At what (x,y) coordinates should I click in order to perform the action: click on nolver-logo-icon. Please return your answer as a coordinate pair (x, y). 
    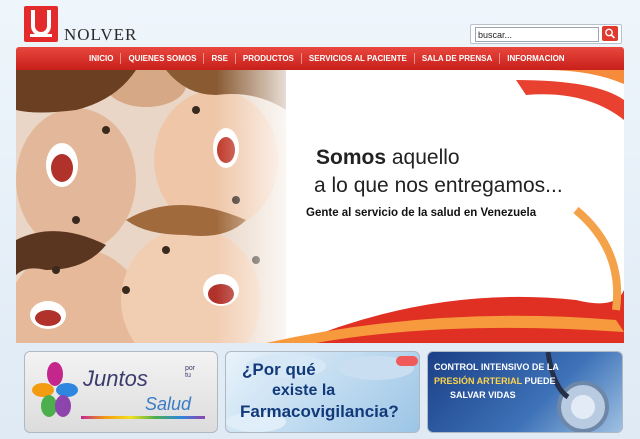
    Looking at the image, I should click on (41, 24).